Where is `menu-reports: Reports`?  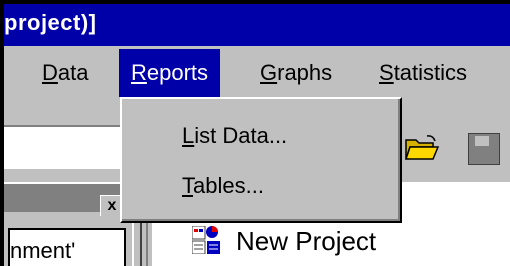
menu-reports: Reports is located at coordinates (170, 73).